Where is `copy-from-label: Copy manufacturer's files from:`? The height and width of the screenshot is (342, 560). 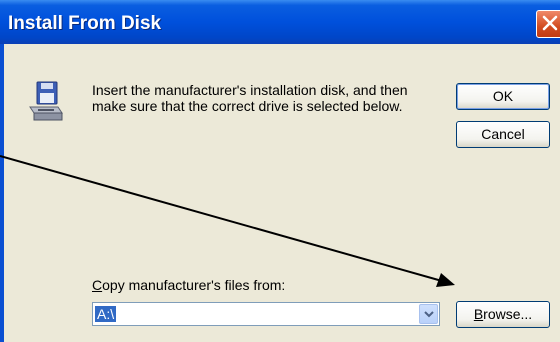
copy-from-label: Copy manufacturer's files from: is located at coordinates (188, 285).